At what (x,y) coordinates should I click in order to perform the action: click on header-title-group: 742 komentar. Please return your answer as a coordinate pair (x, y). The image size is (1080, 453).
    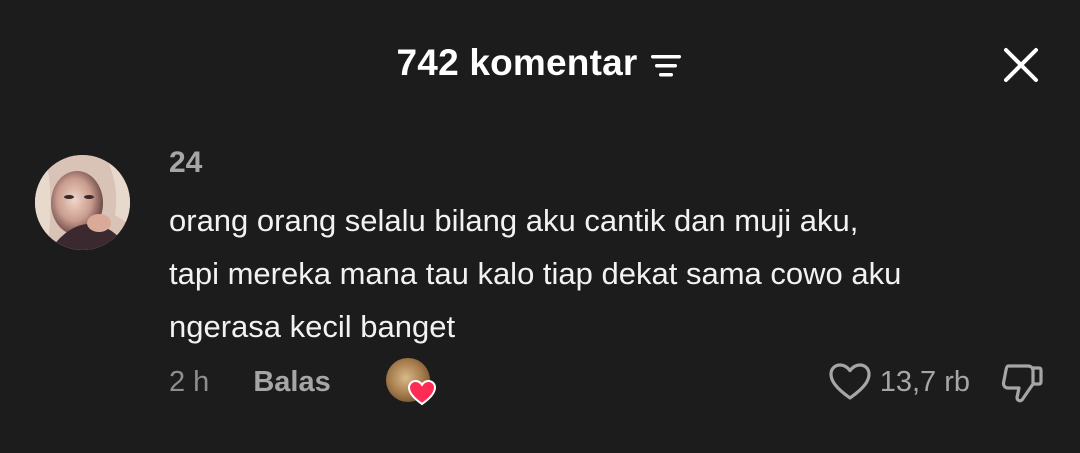
    Looking at the image, I should click on (540, 63).